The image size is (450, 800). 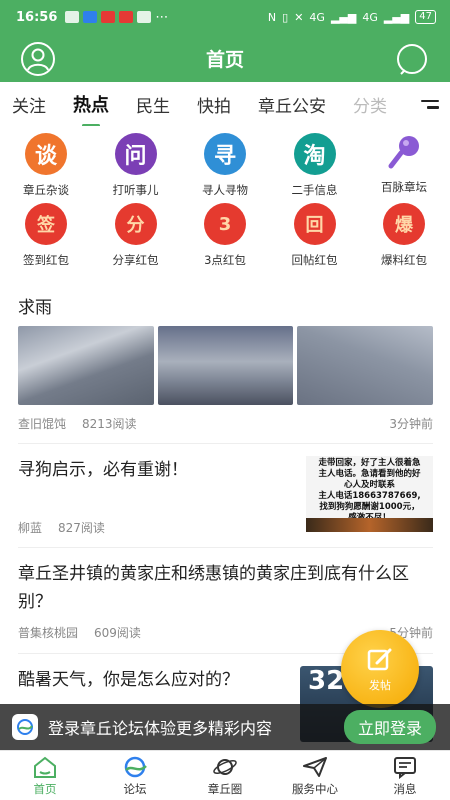 What do you see at coordinates (153, 104) in the screenshot?
I see `tab-livelihood: 民生` at bounding box center [153, 104].